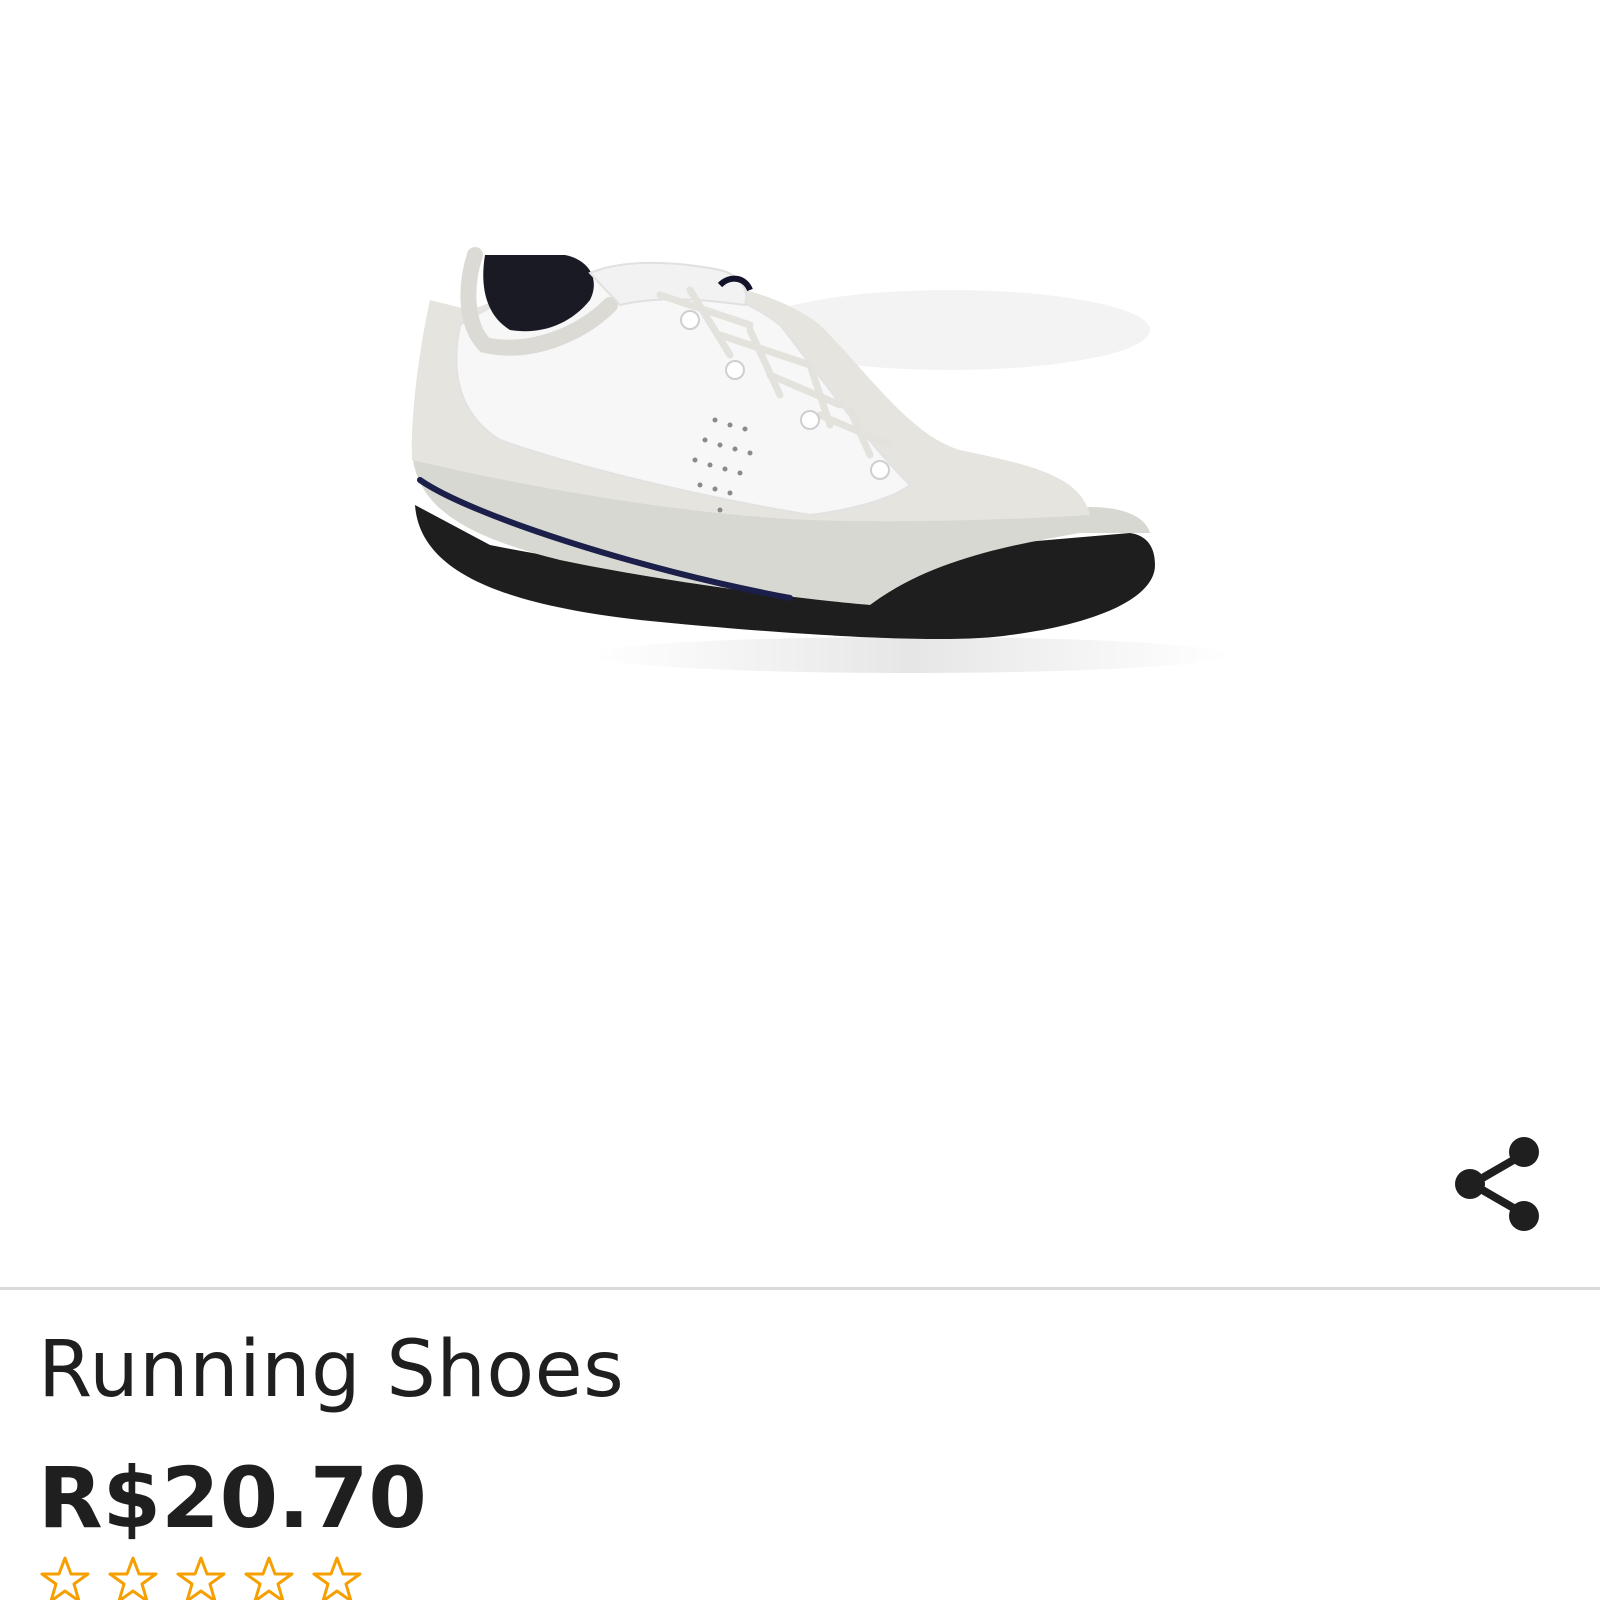  I want to click on share-button, so click(1498, 1184).